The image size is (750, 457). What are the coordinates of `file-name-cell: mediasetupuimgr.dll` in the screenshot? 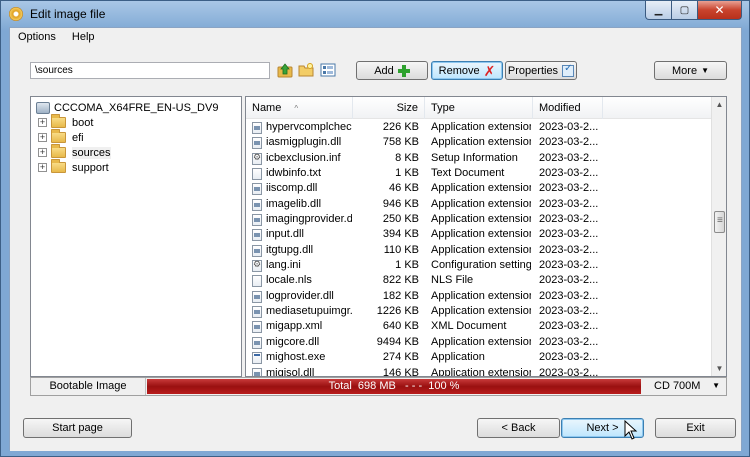 It's located at (309, 311).